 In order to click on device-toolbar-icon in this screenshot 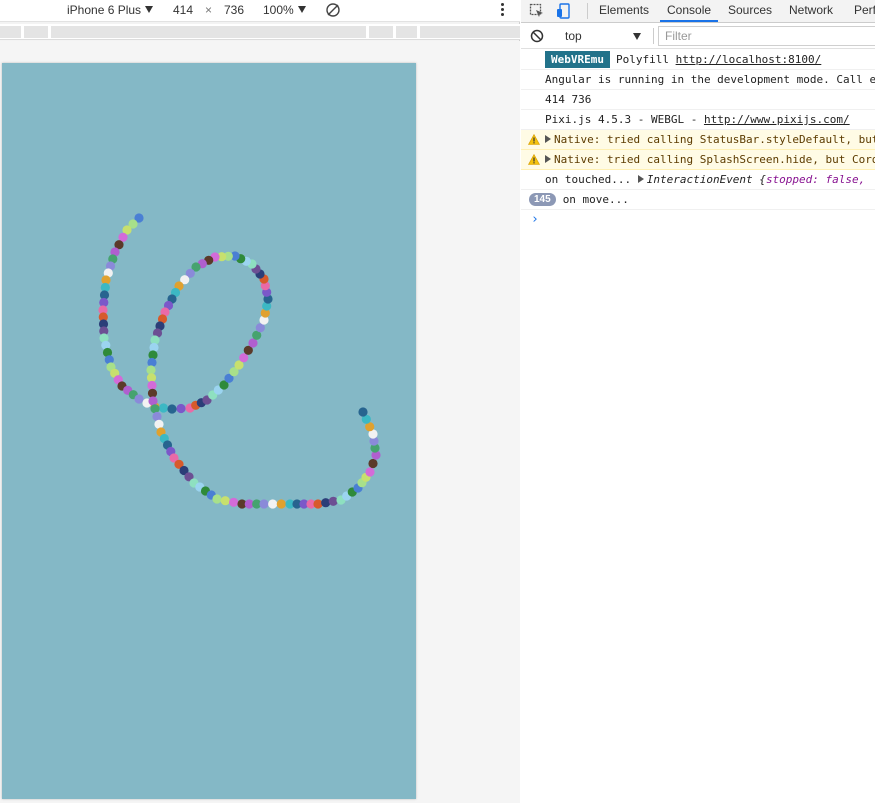, I will do `click(564, 11)`.